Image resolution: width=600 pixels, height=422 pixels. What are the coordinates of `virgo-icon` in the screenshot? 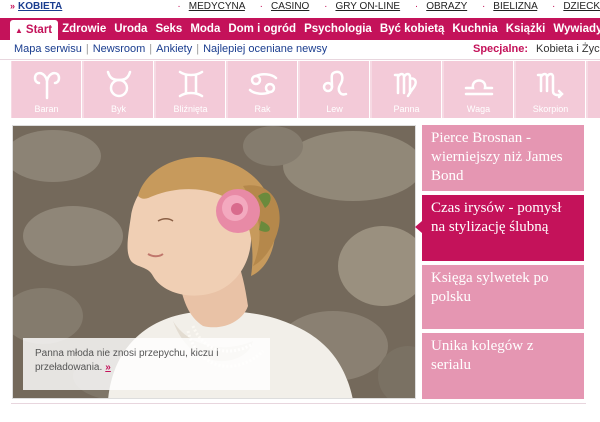 It's located at (405, 85).